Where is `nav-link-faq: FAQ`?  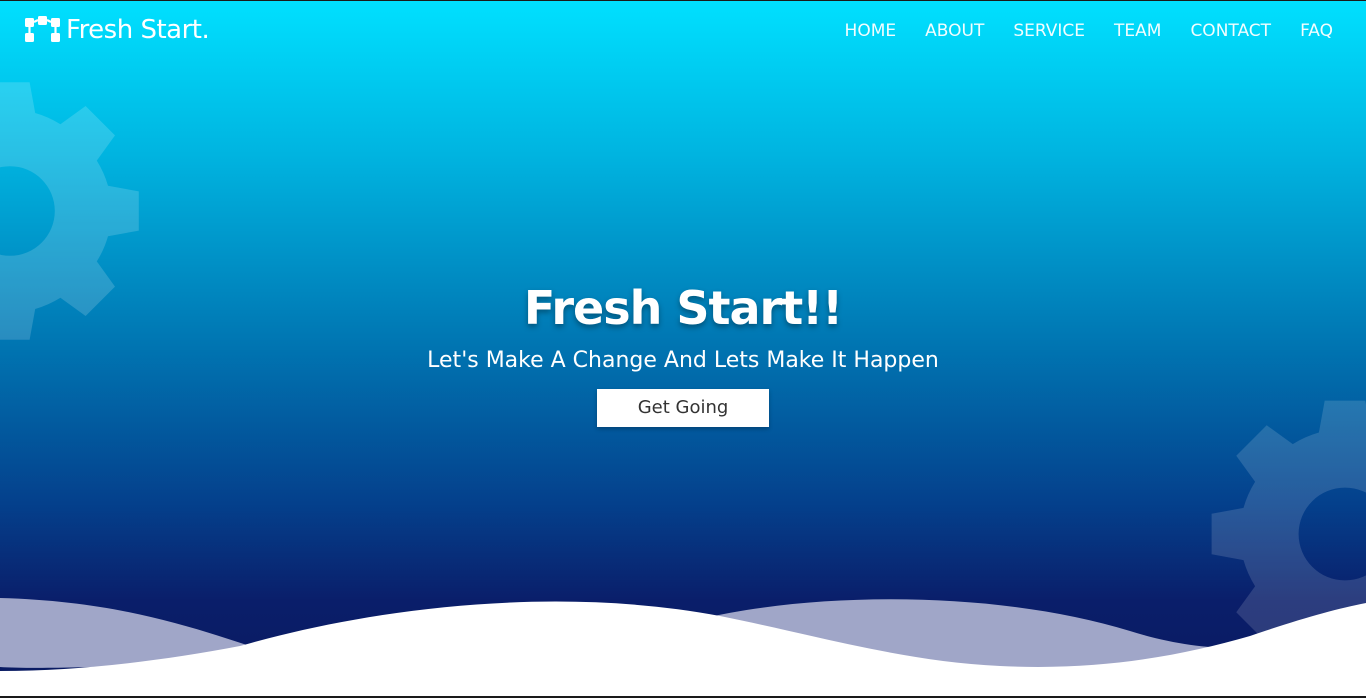 nav-link-faq: FAQ is located at coordinates (1316, 31).